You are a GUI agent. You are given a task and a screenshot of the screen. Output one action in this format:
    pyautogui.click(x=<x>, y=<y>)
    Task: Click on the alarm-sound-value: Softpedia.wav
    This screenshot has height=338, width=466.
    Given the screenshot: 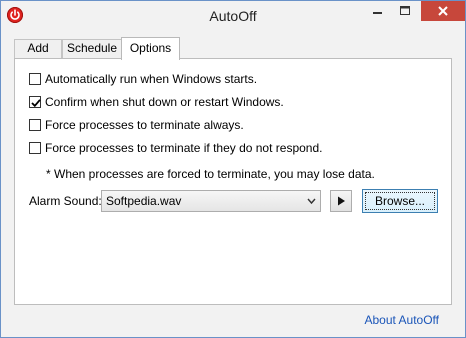 What is the action you would take?
    pyautogui.click(x=144, y=201)
    